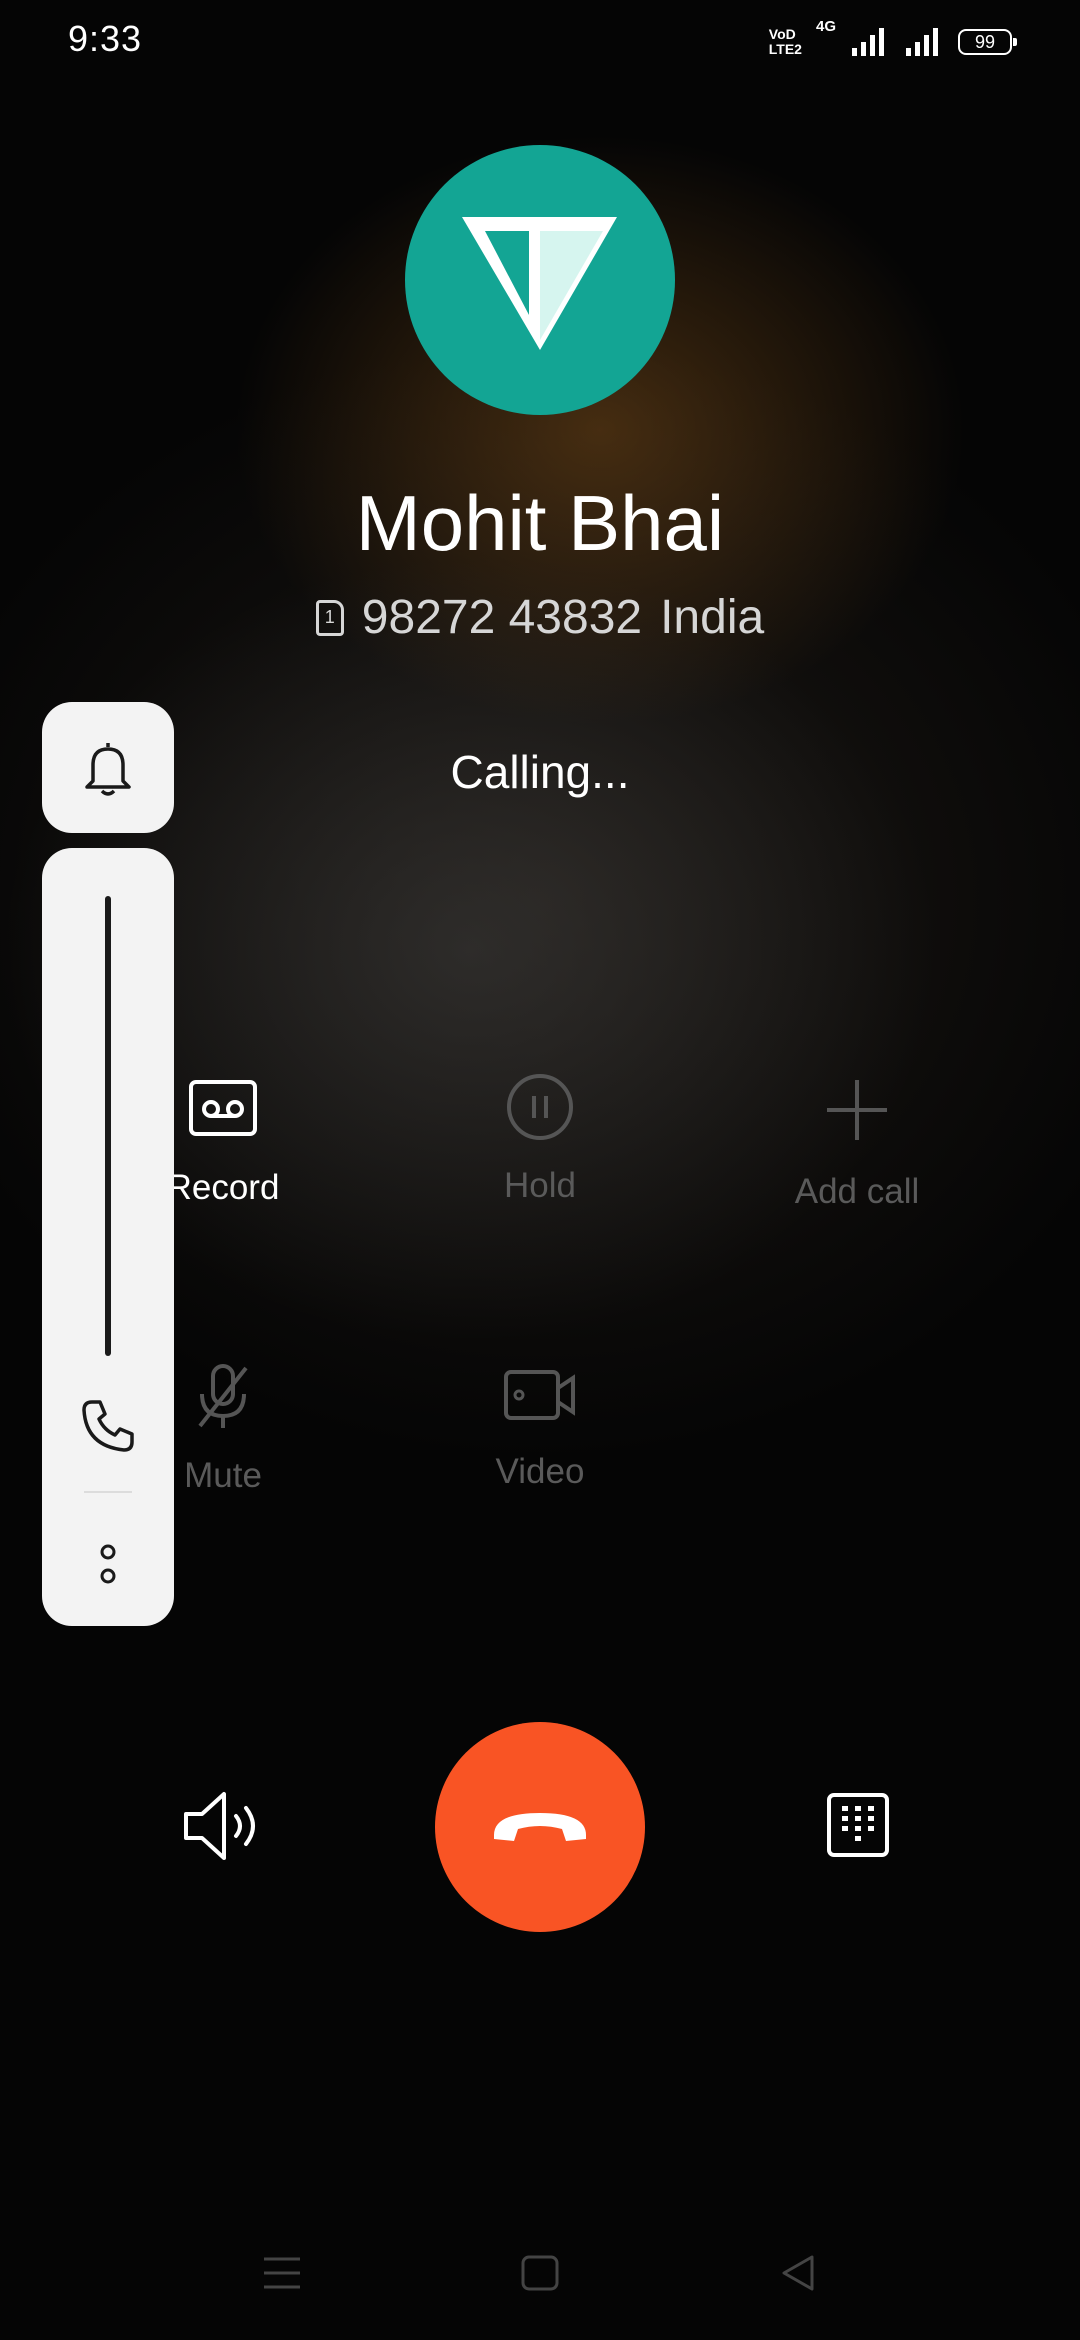  Describe the element at coordinates (540, 1429) in the screenshot. I see `video-button: Video` at that location.